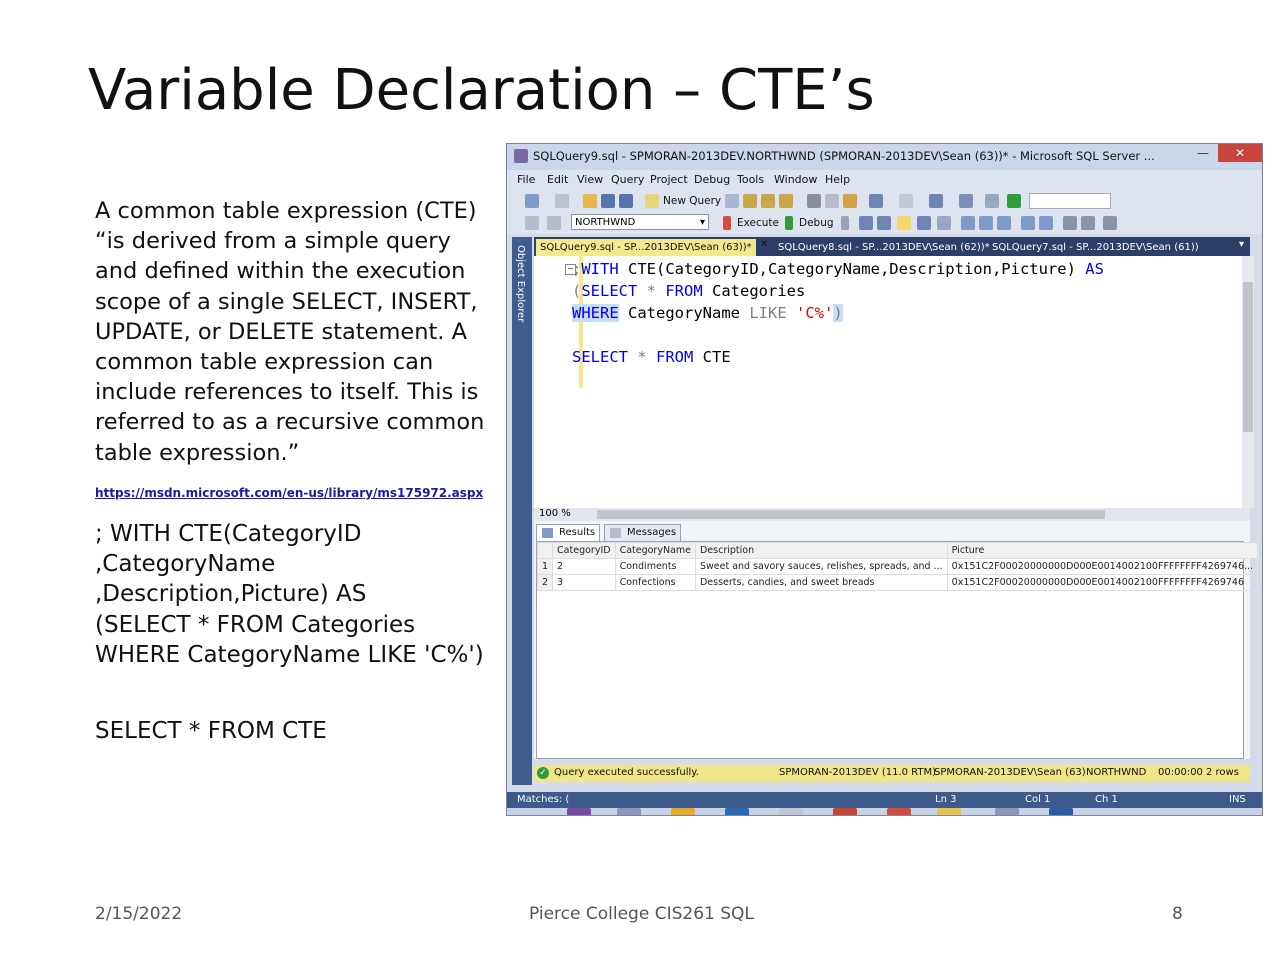 The image size is (1280, 960). What do you see at coordinates (1248, 357) in the screenshot?
I see `scroll-thumb` at bounding box center [1248, 357].